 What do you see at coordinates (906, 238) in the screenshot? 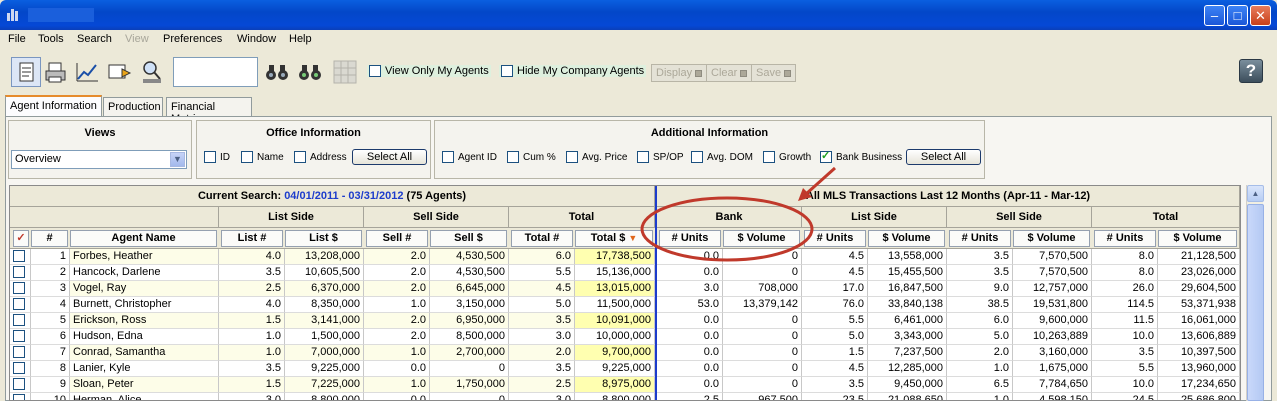
I see `col-mls-list-volume: $ Volume` at bounding box center [906, 238].